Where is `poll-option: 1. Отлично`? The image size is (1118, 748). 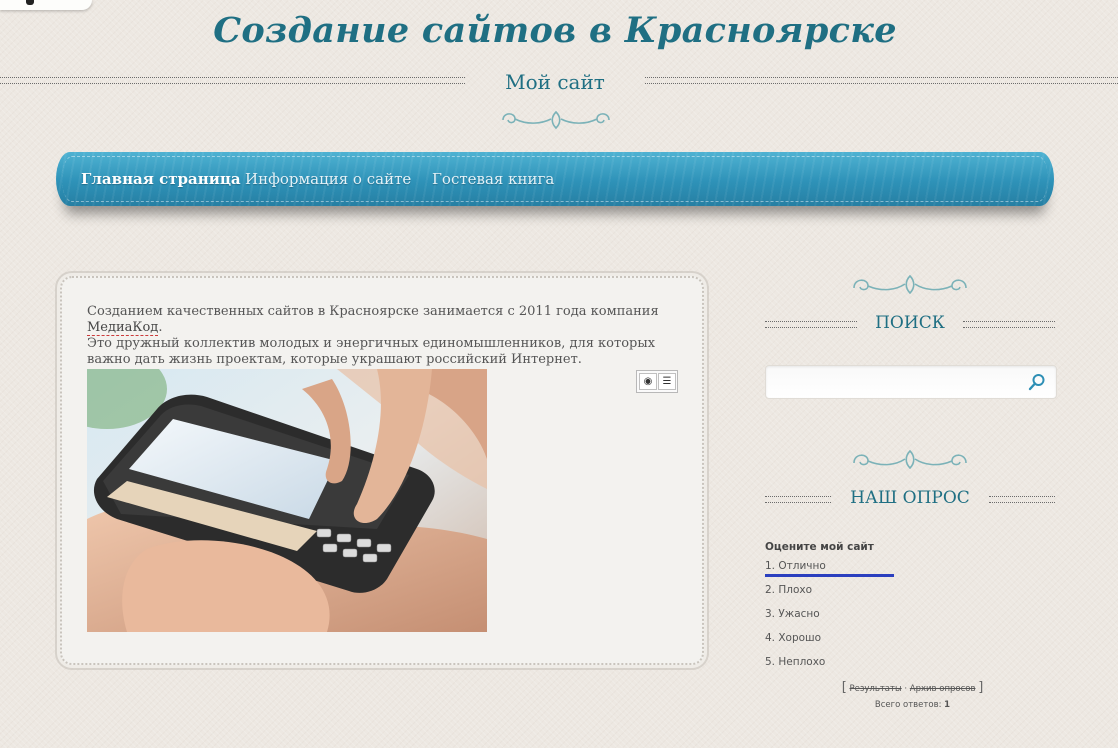
poll-option: 1. Отлично is located at coordinates (910, 571).